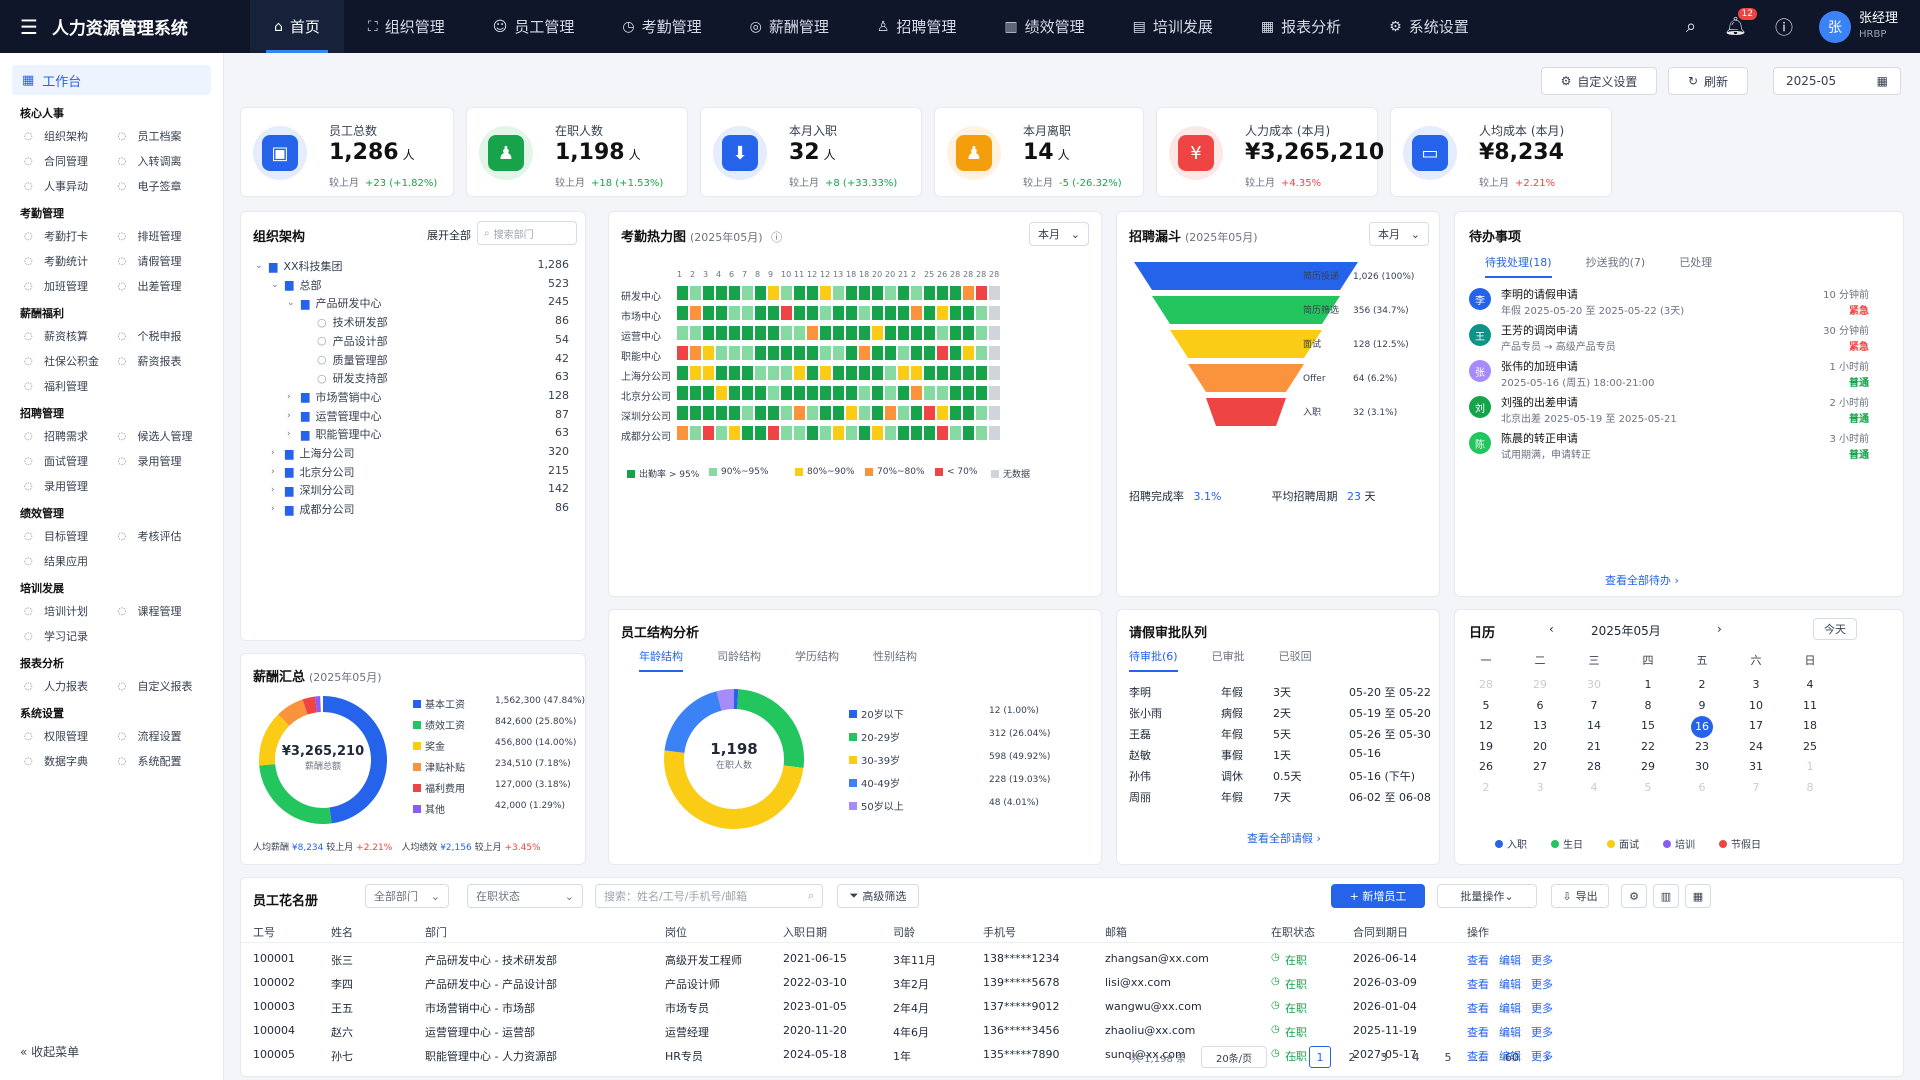 The width and height of the screenshot is (1920, 1080). Describe the element at coordinates (292, 303) in the screenshot. I see `expand-arrow-icon: ⌄` at that location.